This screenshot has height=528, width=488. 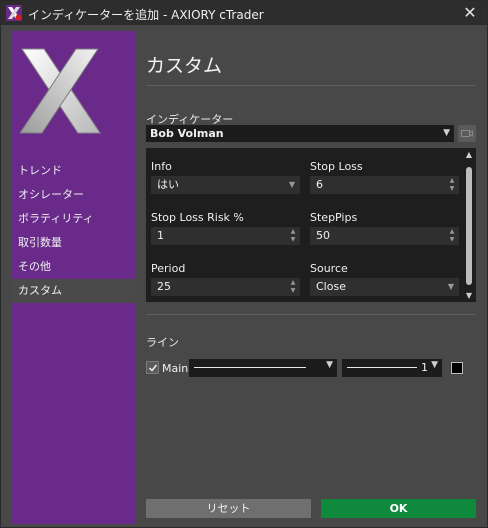 What do you see at coordinates (384, 287) in the screenshot?
I see `param-source-select: Close ▼` at bounding box center [384, 287].